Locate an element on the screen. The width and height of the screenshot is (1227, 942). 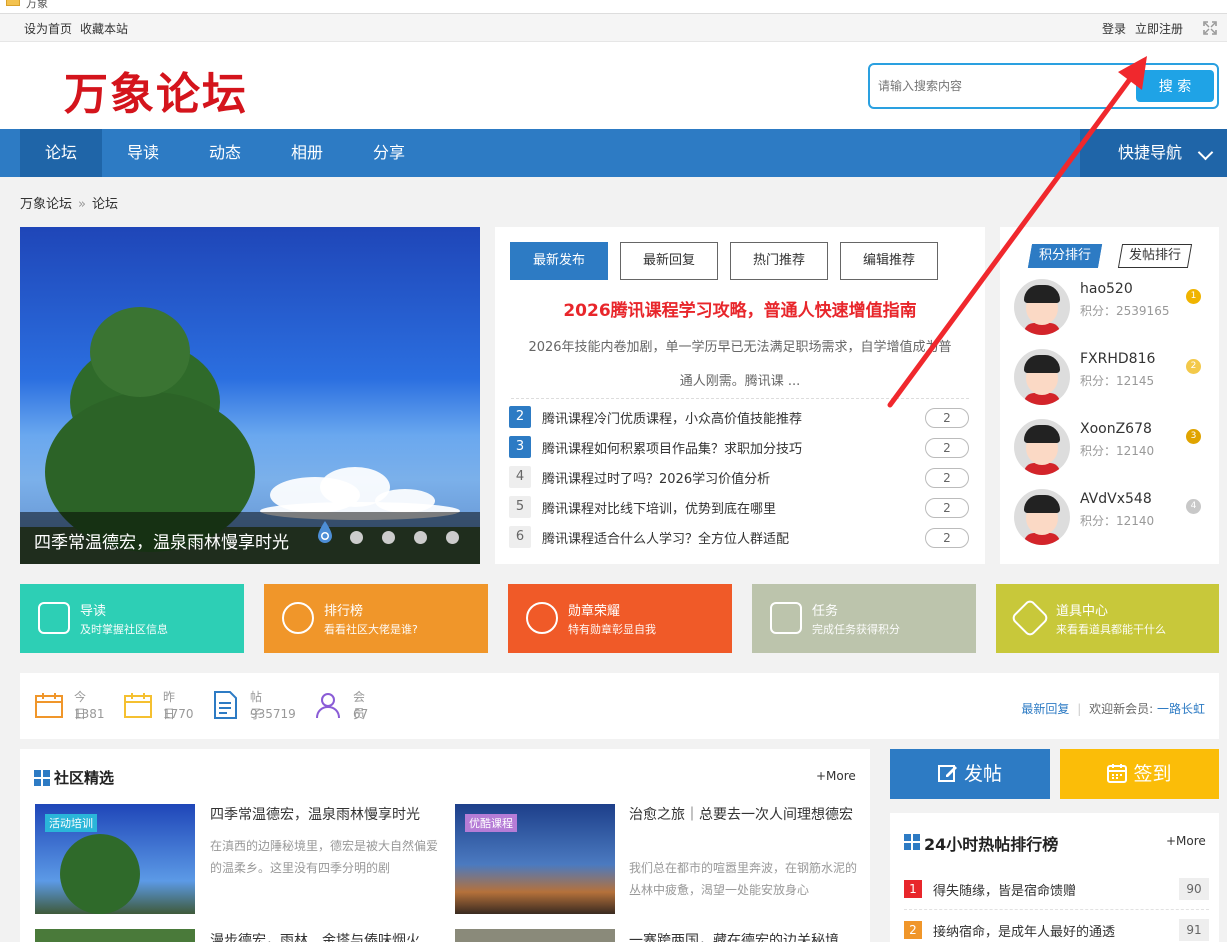
news-rank: 2 is located at coordinates (520, 417).